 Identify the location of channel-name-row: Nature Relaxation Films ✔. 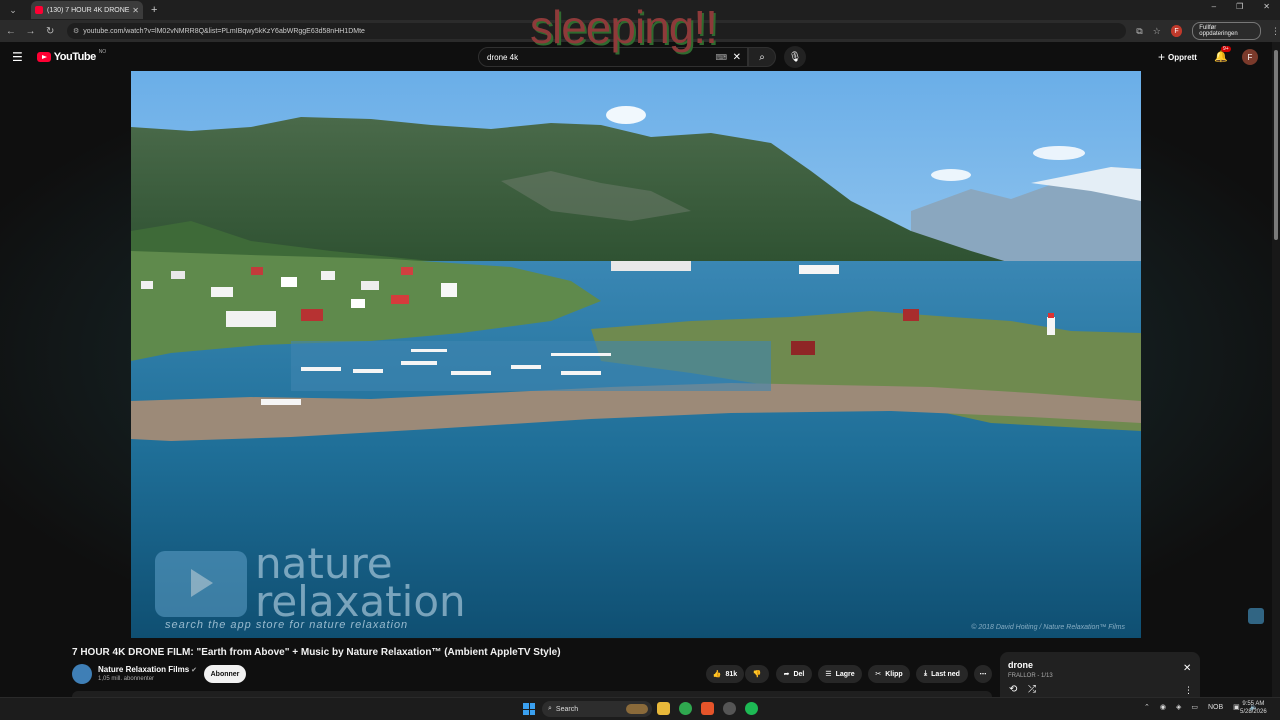
(147, 669).